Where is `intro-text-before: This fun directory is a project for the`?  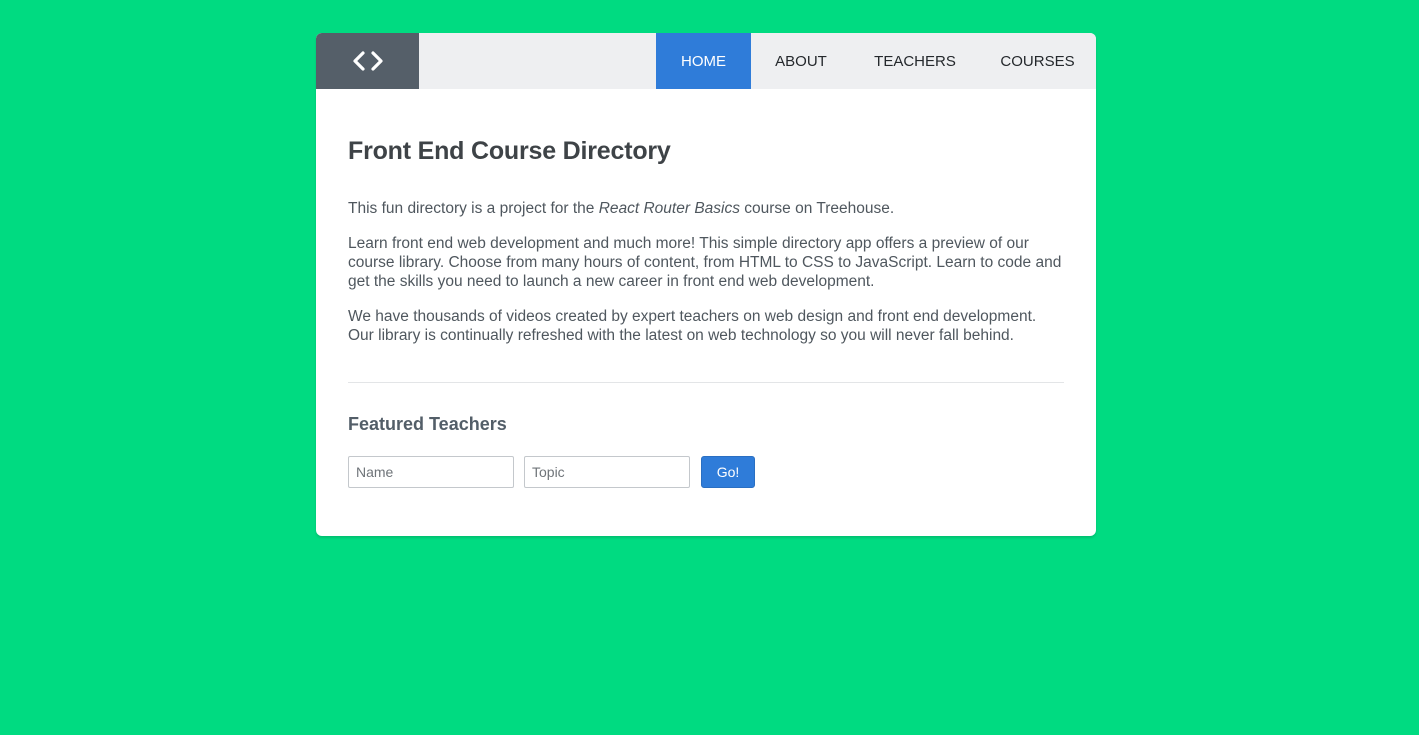
intro-text-before: This fun directory is a project for the is located at coordinates (473, 208).